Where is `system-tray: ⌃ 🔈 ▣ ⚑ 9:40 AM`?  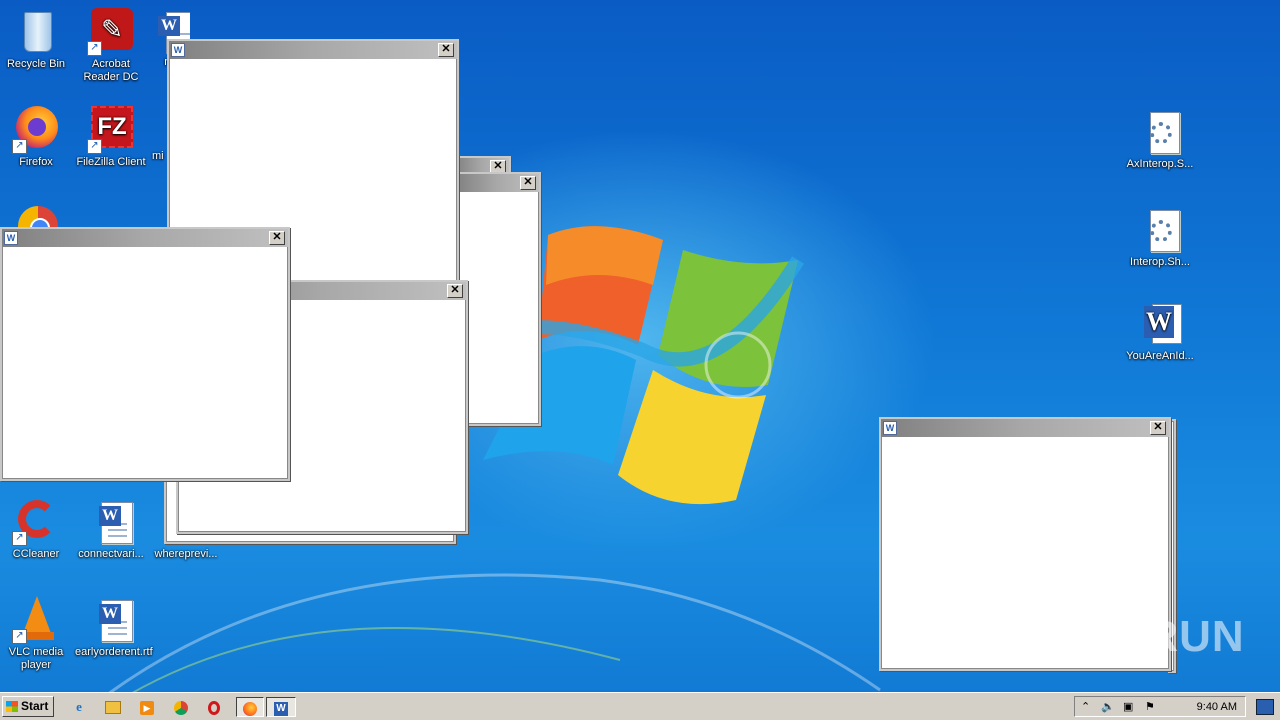
system-tray: ⌃ 🔈 ▣ ⚑ 9:40 AM is located at coordinates (1160, 706).